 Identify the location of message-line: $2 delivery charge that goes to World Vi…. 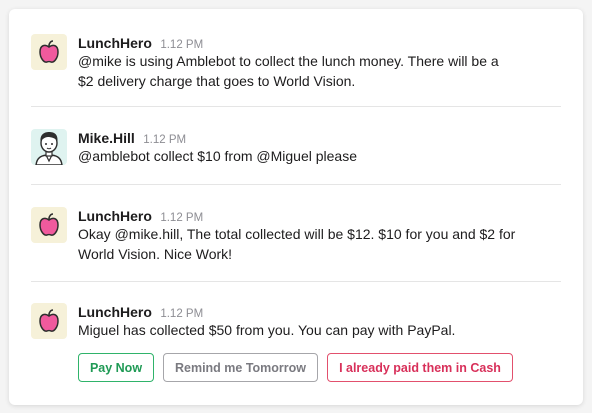
(217, 80).